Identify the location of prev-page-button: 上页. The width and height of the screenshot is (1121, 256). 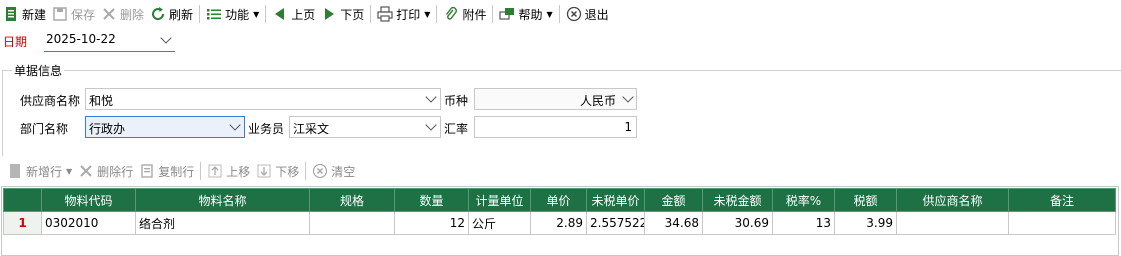
(293, 14).